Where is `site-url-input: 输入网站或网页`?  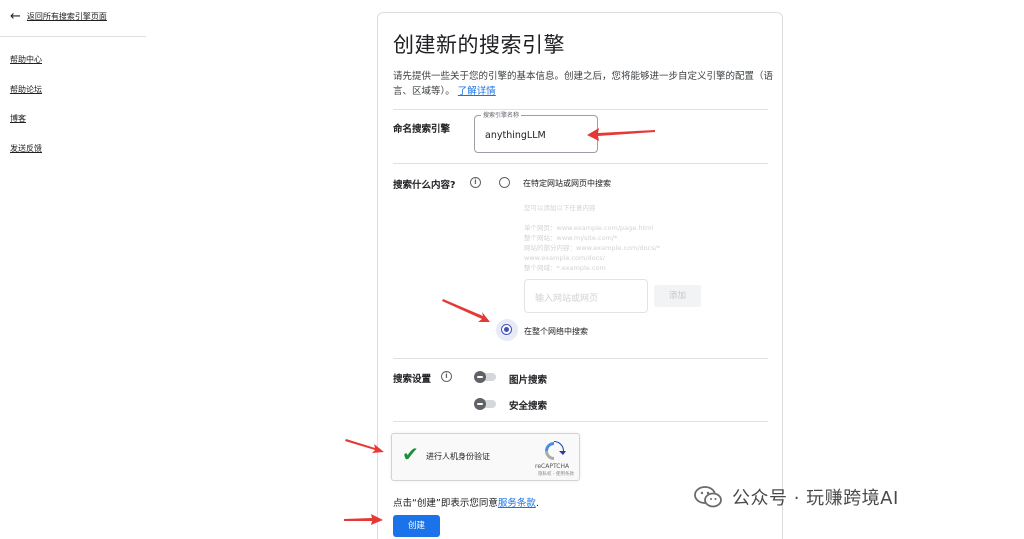 site-url-input: 输入网站或网页 is located at coordinates (586, 296).